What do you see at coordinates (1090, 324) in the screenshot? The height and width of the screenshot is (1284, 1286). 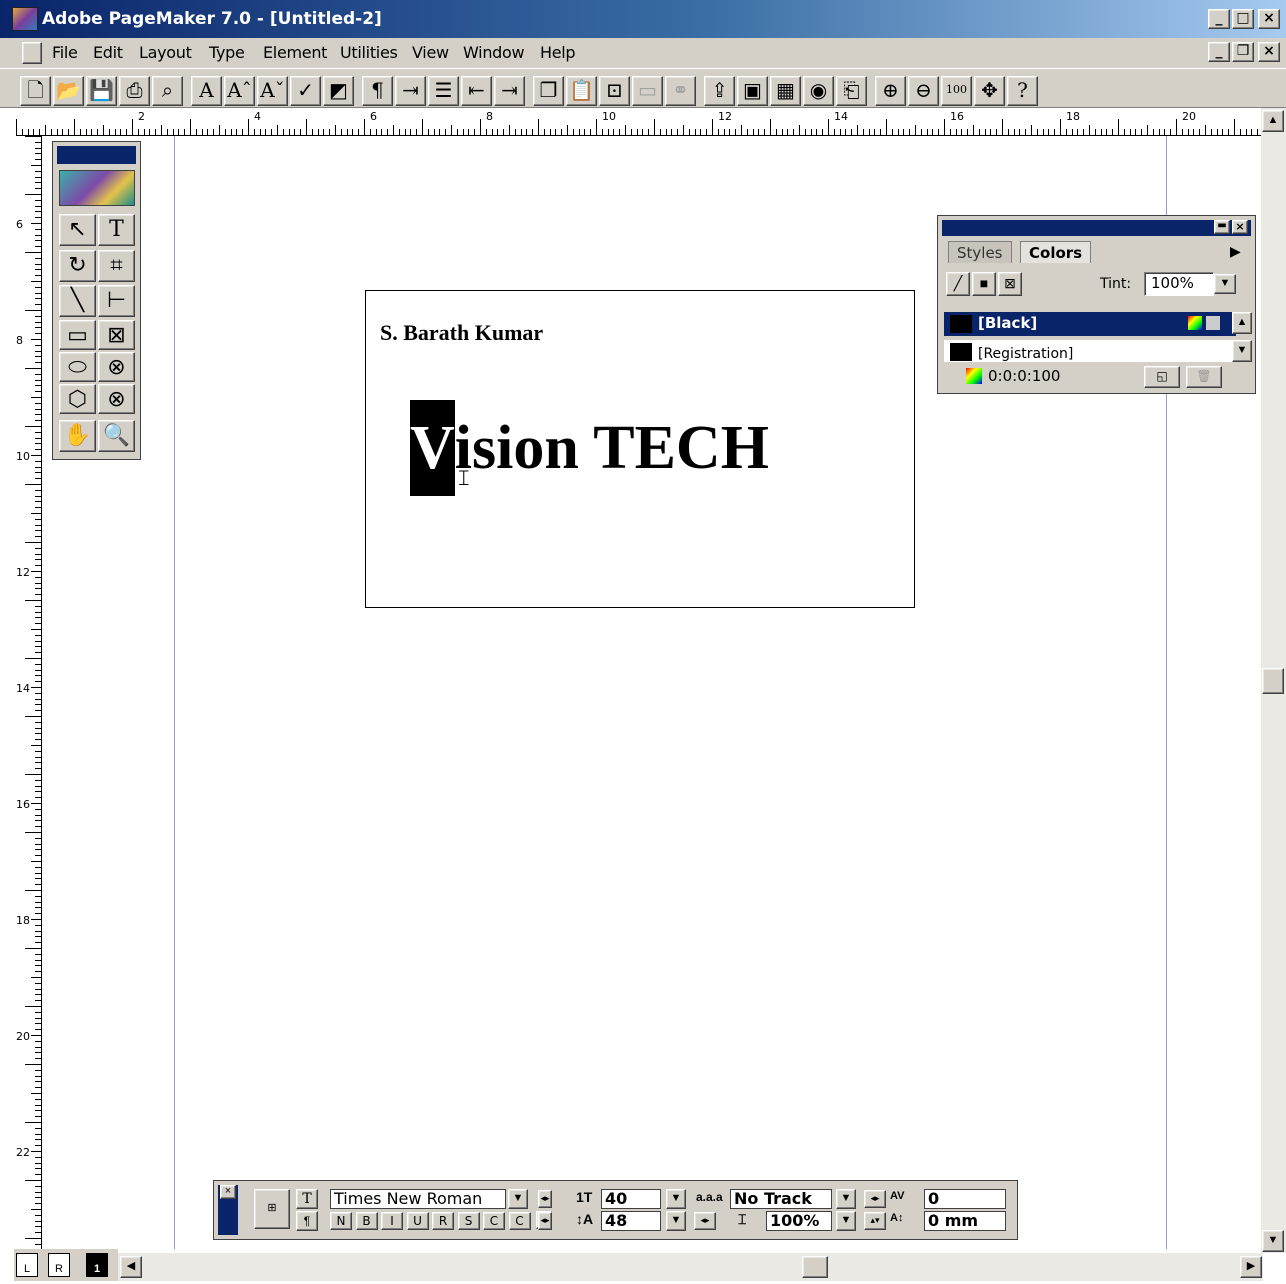 I see `swatch-black: [Black]` at bounding box center [1090, 324].